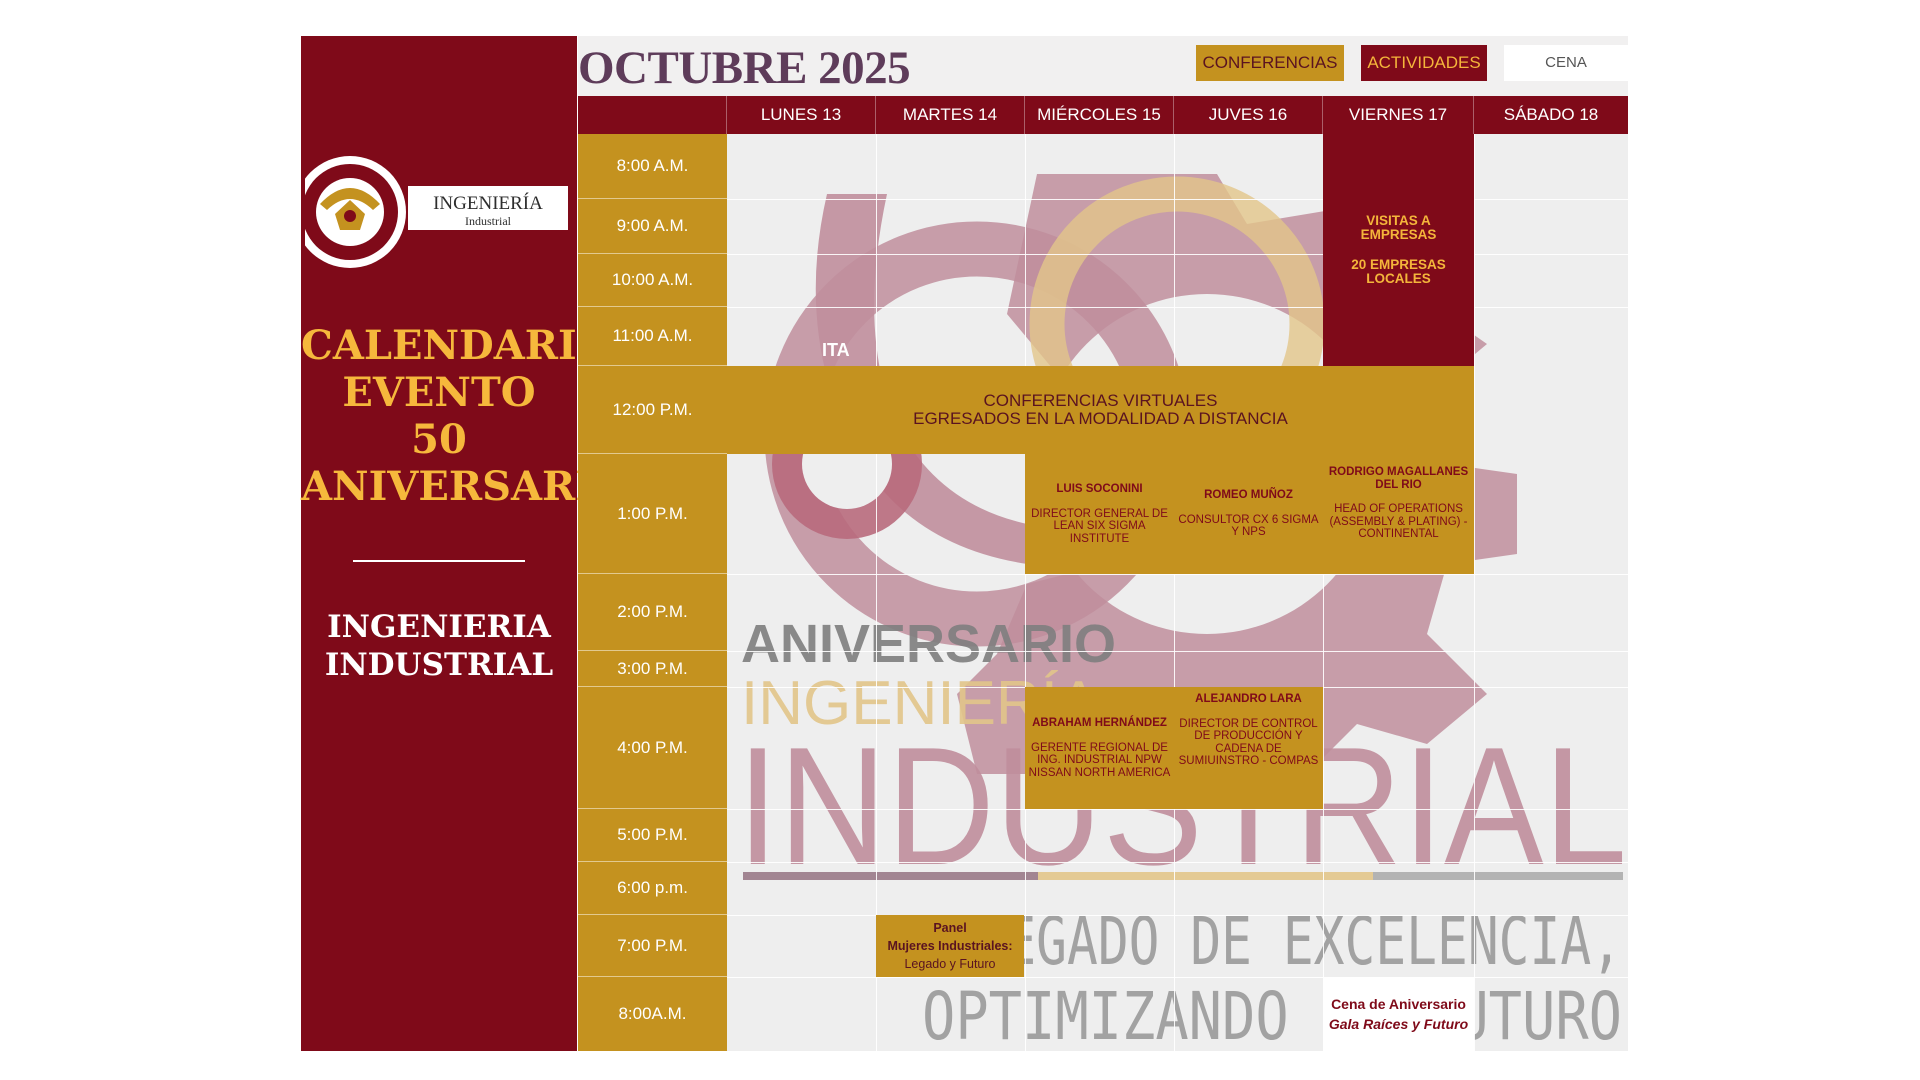  Describe the element at coordinates (439, 392) in the screenshot. I see `title-line: EVENTO` at that location.